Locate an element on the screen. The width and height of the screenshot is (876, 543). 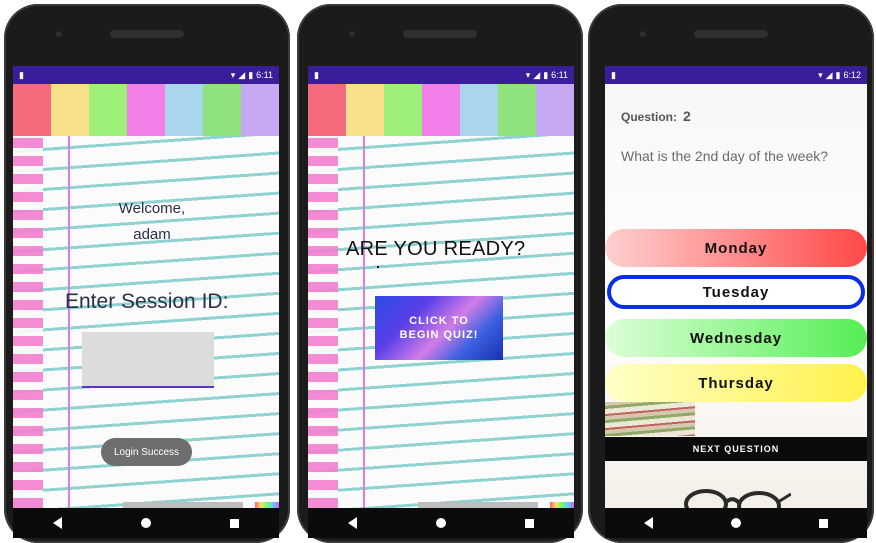
ready-title: ARE YOU READY? is located at coordinates (436, 249).